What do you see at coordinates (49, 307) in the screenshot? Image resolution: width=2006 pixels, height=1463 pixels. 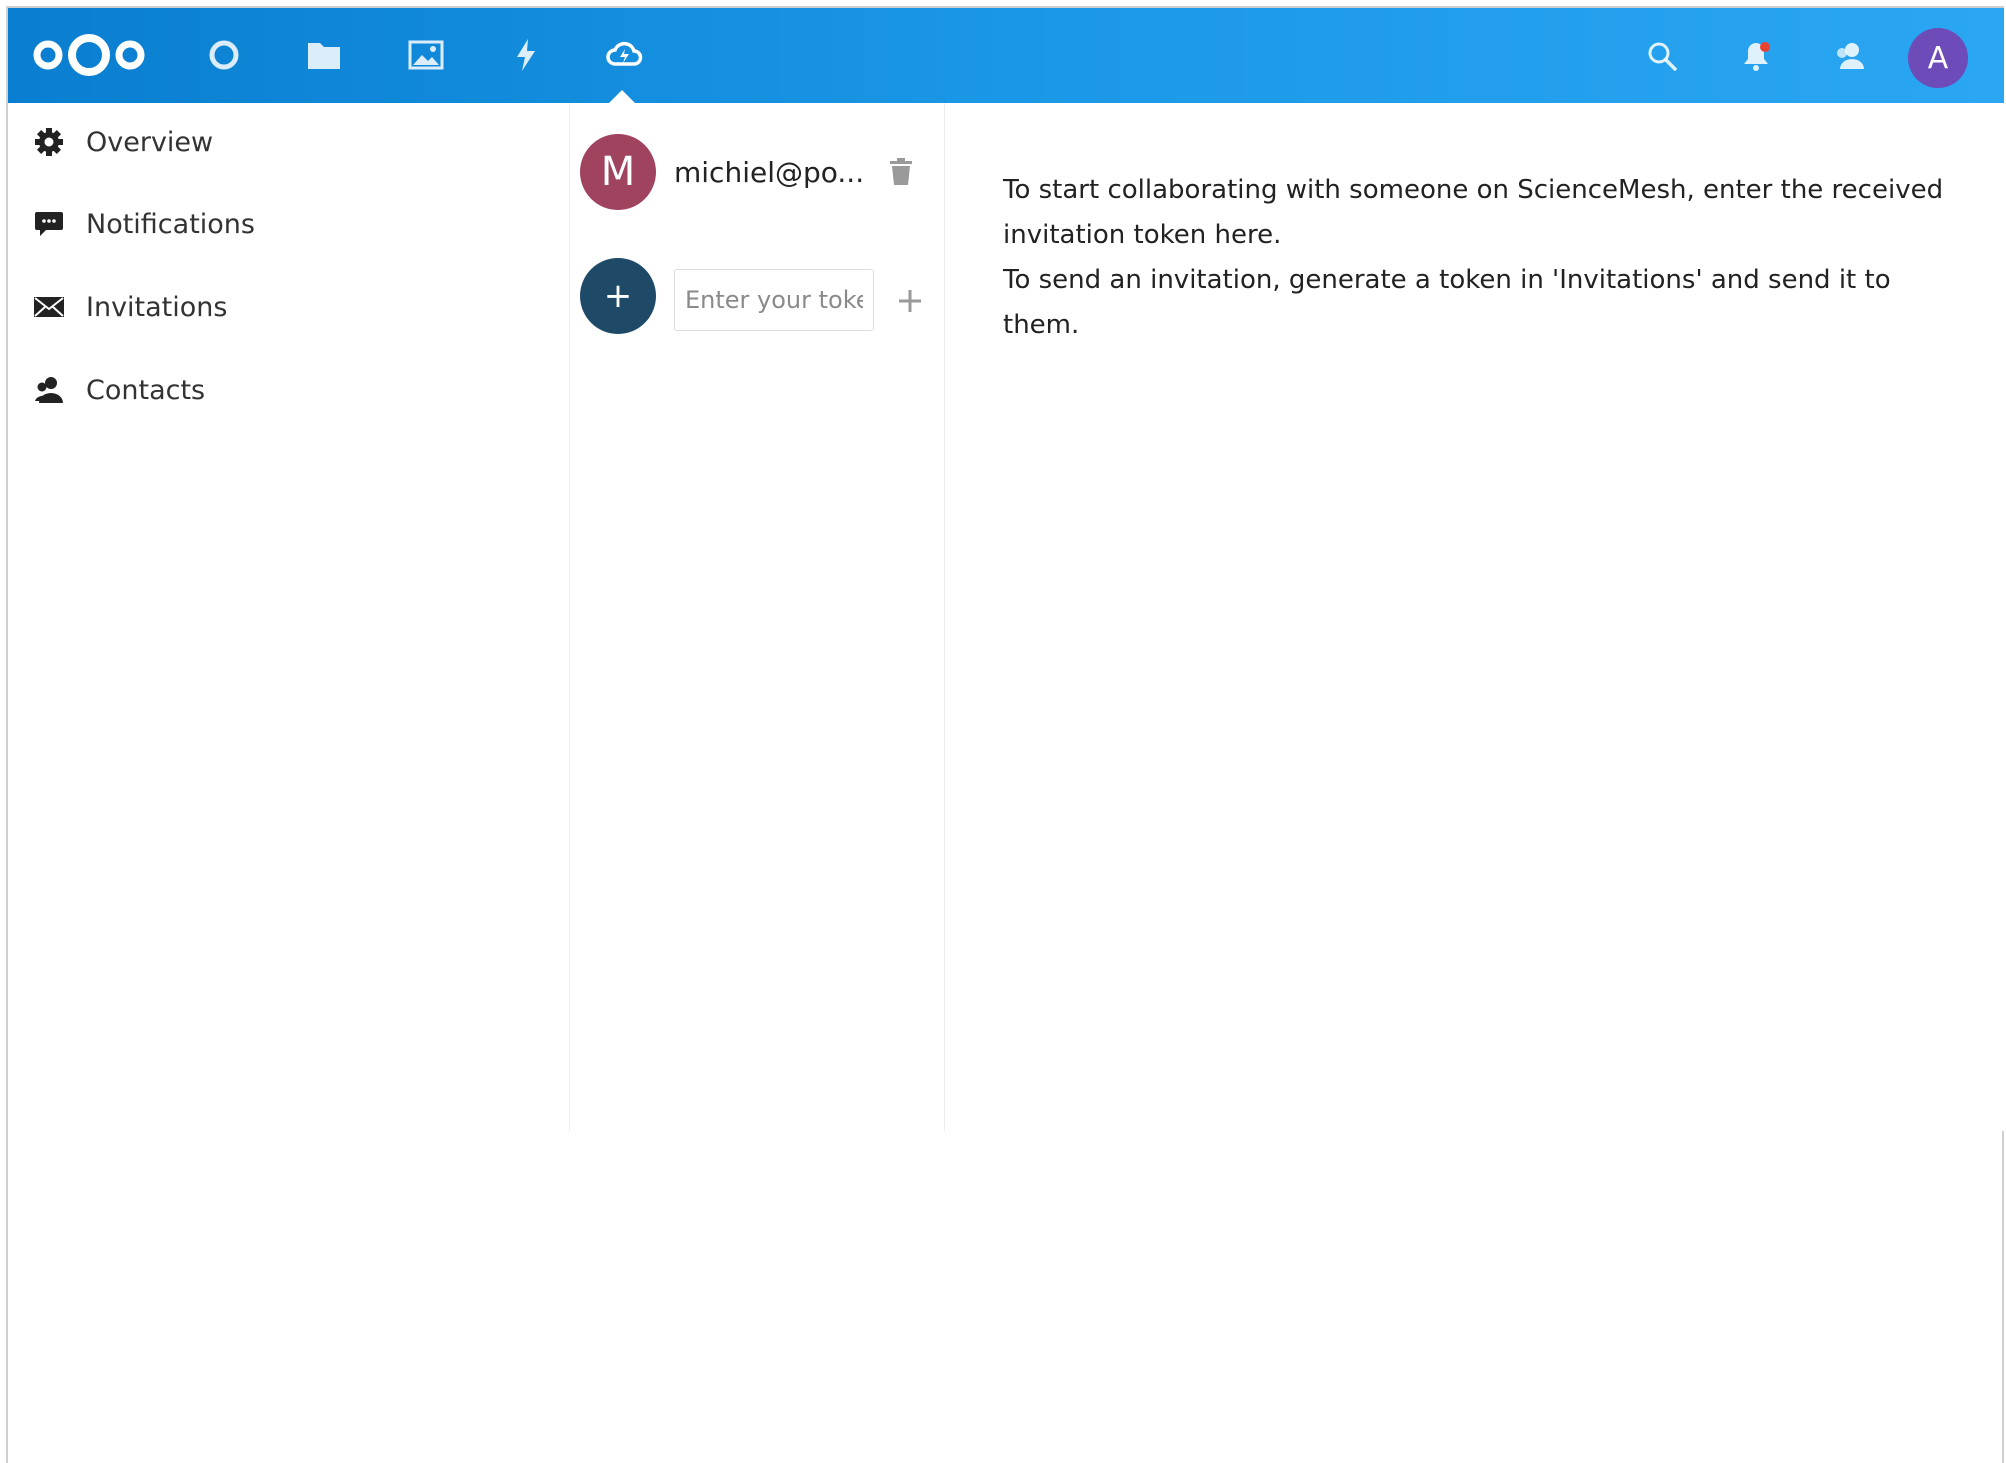 I see `envelope-icon` at bounding box center [49, 307].